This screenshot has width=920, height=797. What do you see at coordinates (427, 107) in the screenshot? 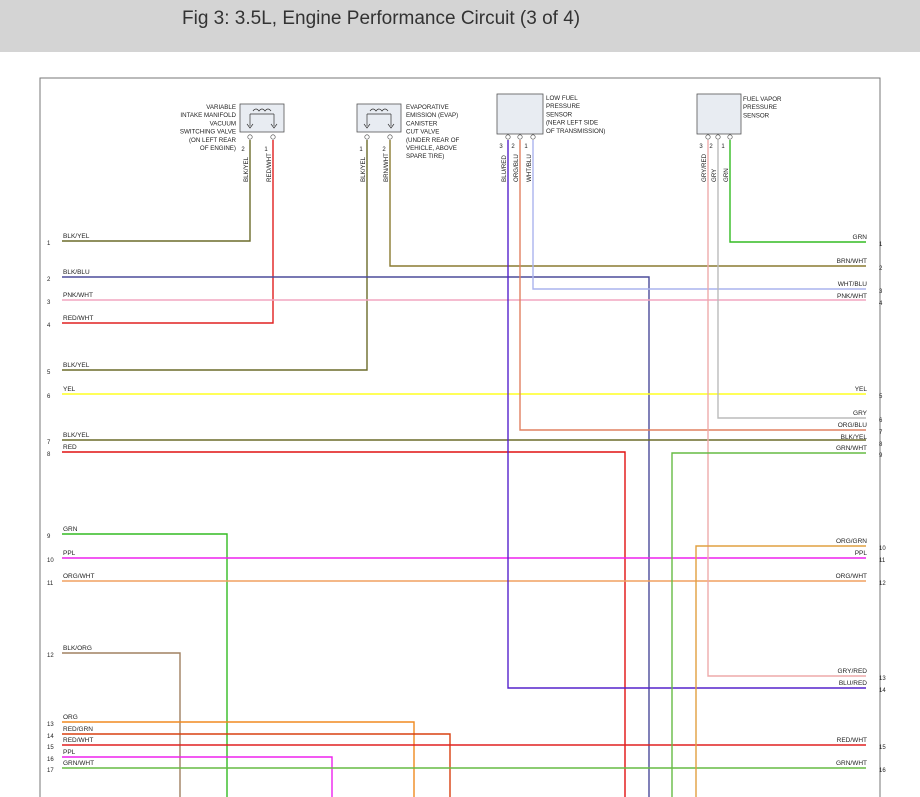
I see `component-label: EVAPORATIVE` at bounding box center [427, 107].